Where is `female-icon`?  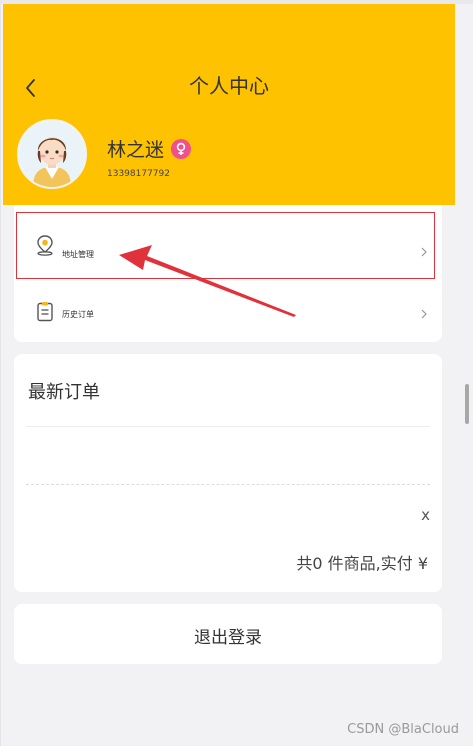 female-icon is located at coordinates (181, 149).